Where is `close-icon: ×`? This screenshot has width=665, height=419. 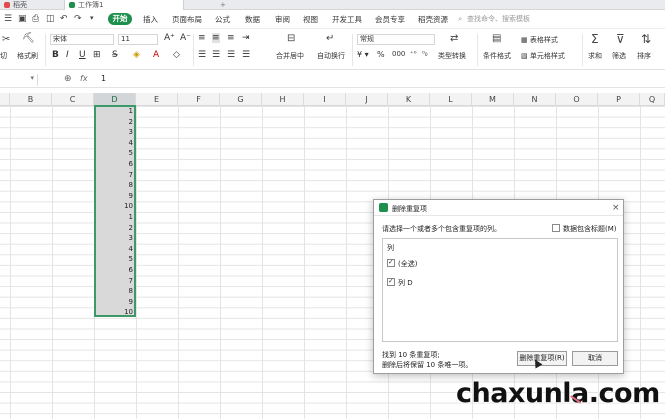 close-icon: × is located at coordinates (616, 208).